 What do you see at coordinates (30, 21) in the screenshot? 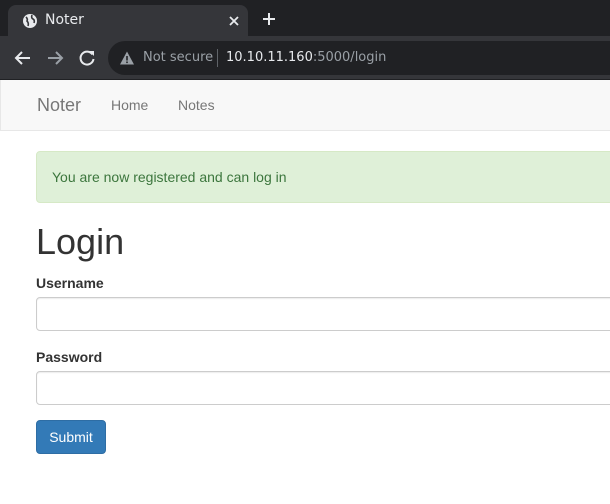
I see `globe-icon` at bounding box center [30, 21].